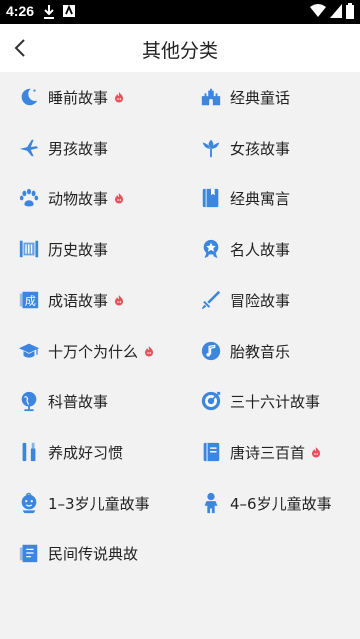  Describe the element at coordinates (99, 503) in the screenshot. I see `category-label: 1–3岁儿童故事` at that location.